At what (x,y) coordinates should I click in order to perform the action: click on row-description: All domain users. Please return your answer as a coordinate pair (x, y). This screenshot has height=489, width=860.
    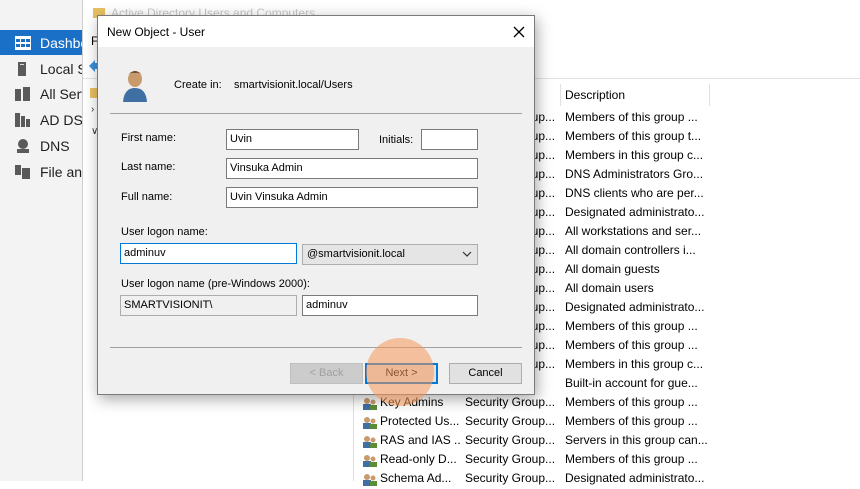
    Looking at the image, I should click on (609, 288).